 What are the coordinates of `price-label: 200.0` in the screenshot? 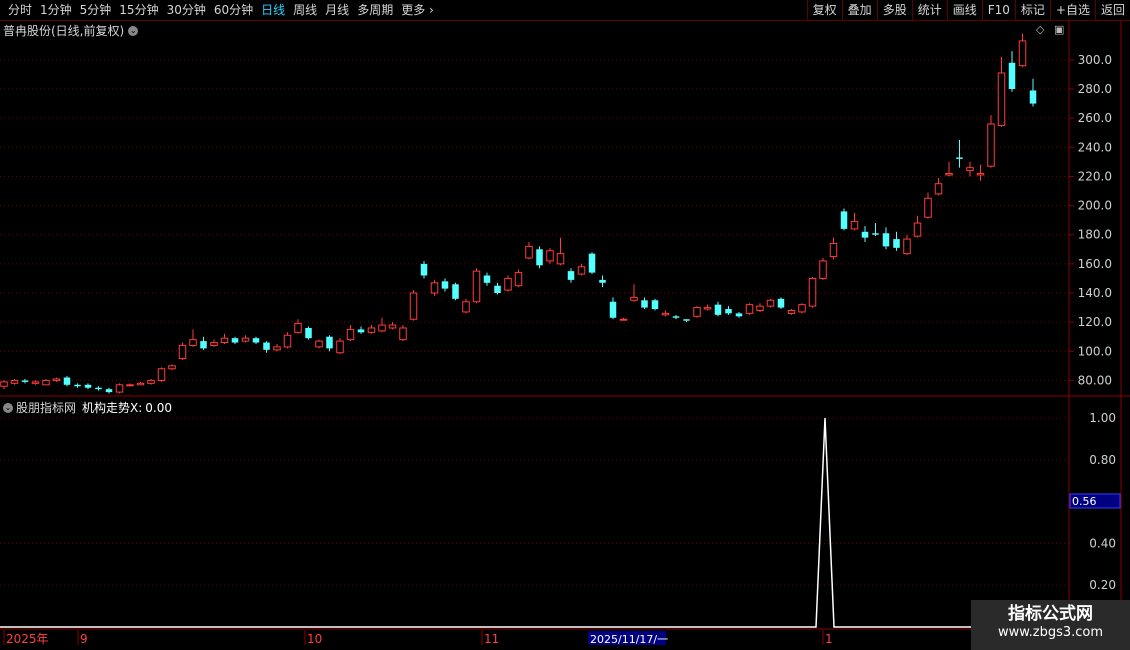 It's located at (1095, 206).